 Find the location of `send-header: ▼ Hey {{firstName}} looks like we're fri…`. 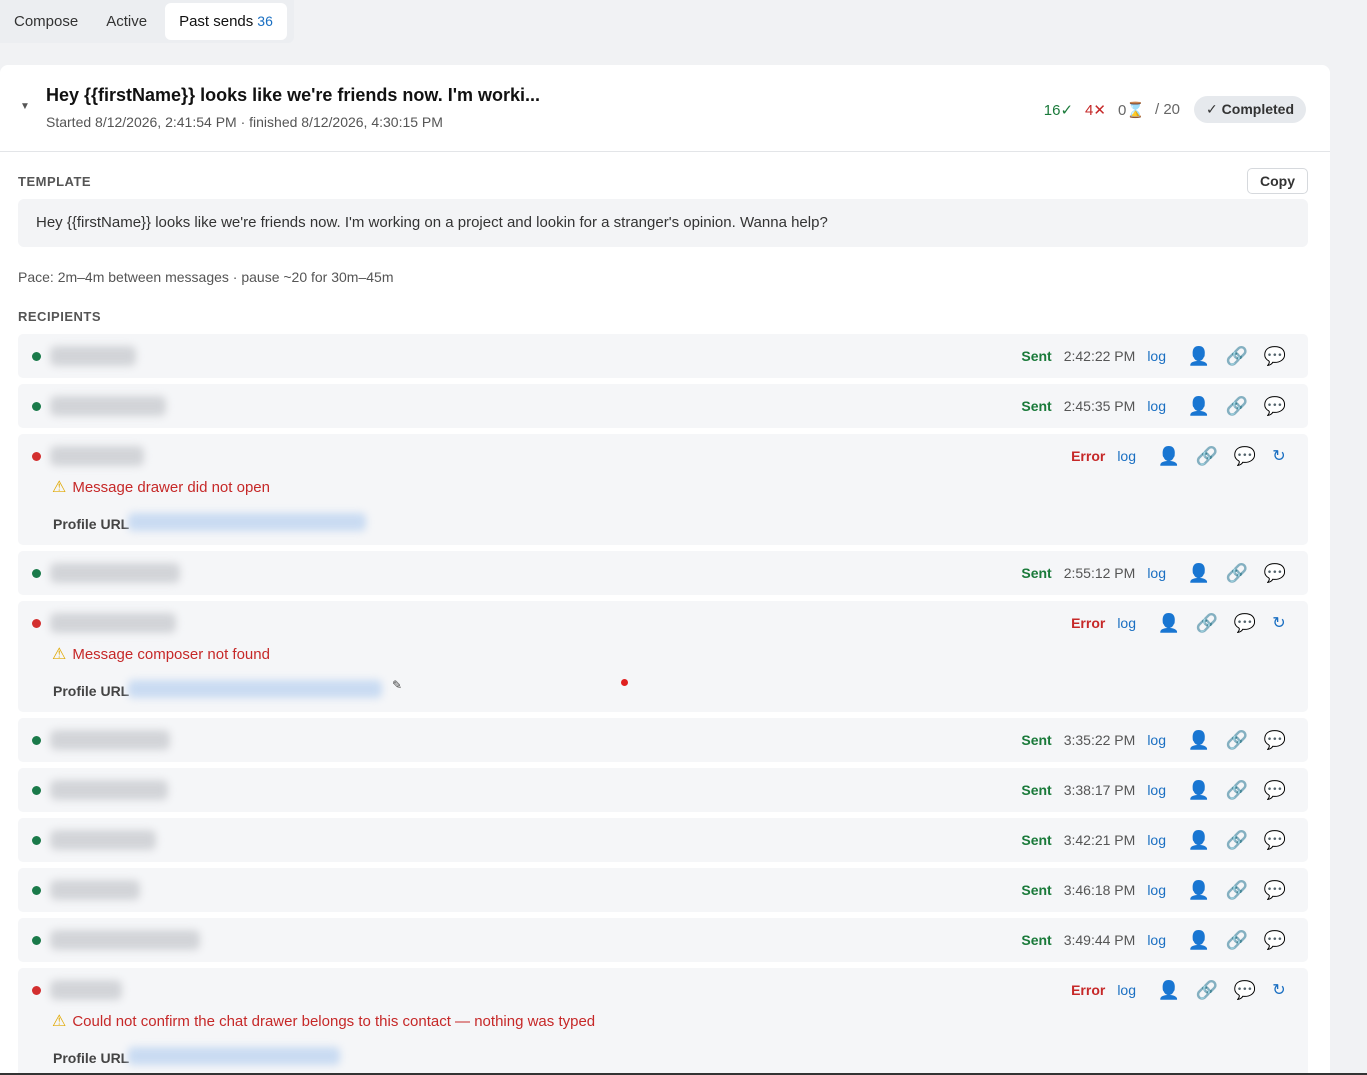

send-header: ▼ Hey {{firstName}} looks like we're fri… is located at coordinates (665, 108).